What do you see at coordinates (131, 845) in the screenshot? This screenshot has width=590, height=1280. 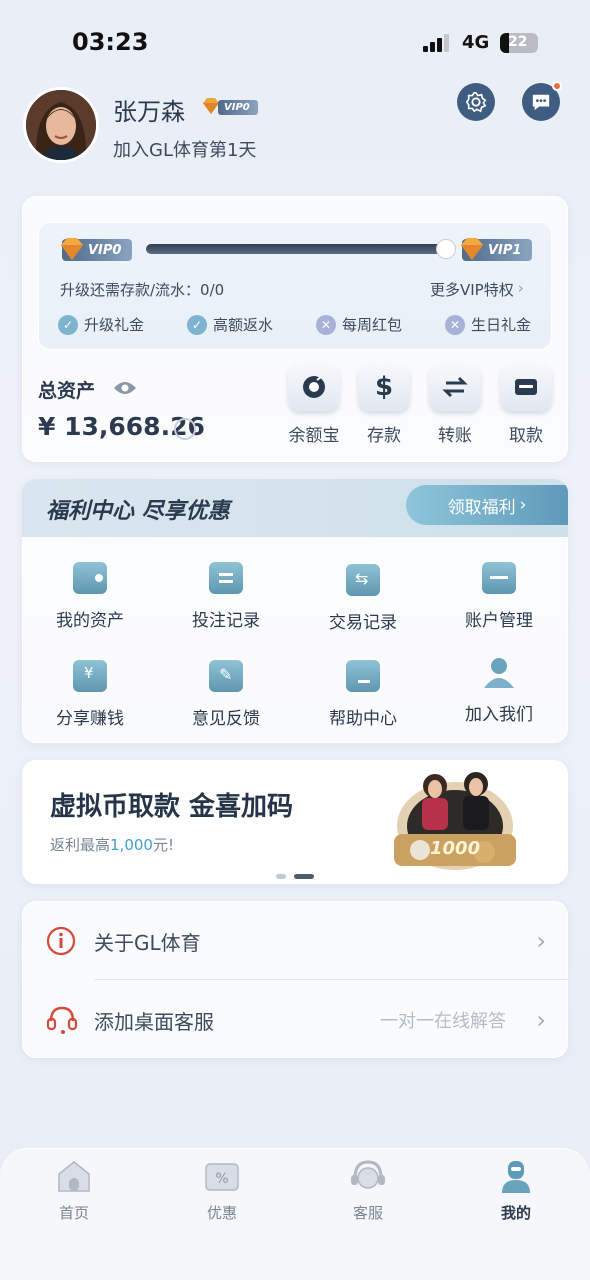 I see `banner-sub-amount: 1,000` at bounding box center [131, 845].